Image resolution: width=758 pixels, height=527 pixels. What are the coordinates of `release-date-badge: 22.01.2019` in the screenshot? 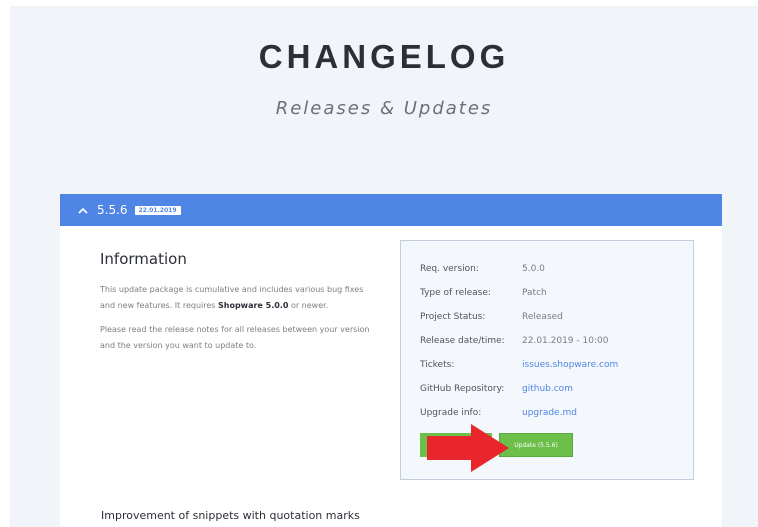 It's located at (157, 210).